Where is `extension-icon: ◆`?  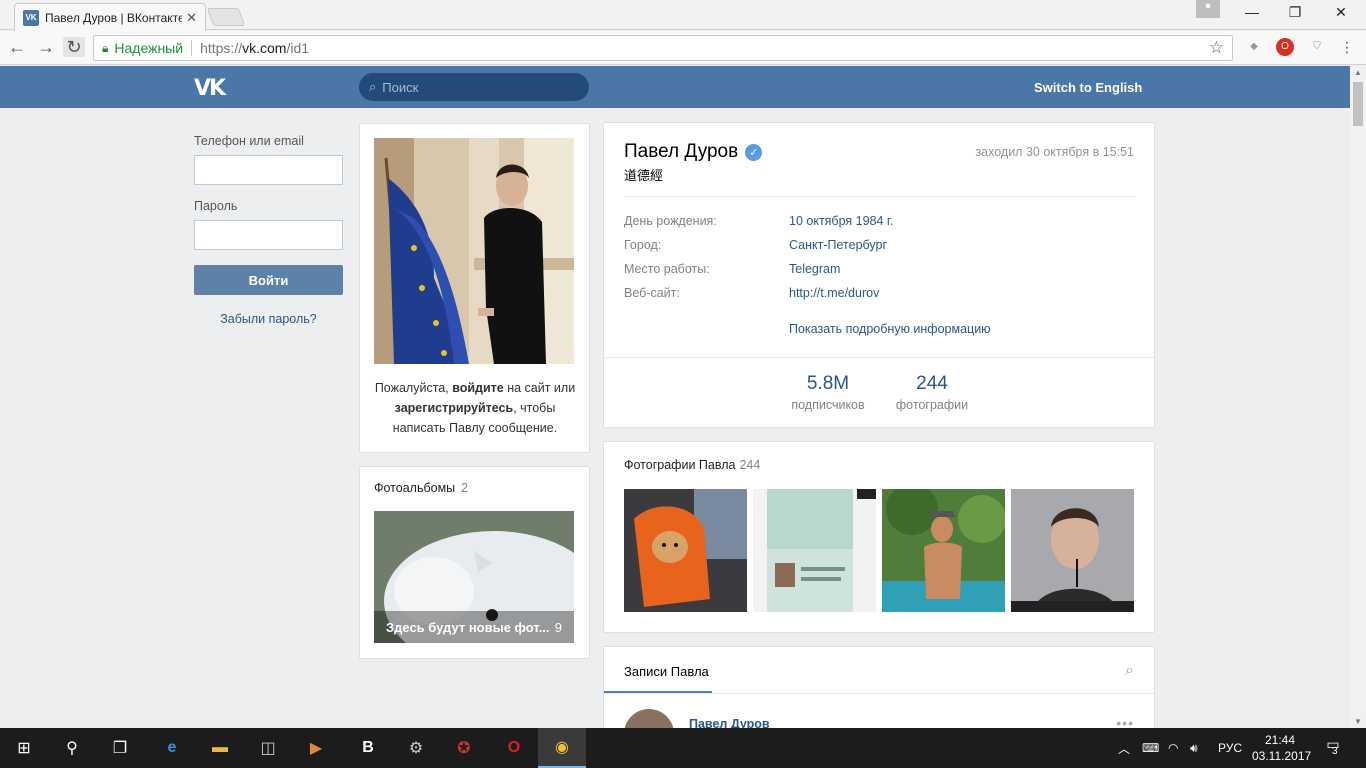
extension-icon: ◆ is located at coordinates (1254, 47).